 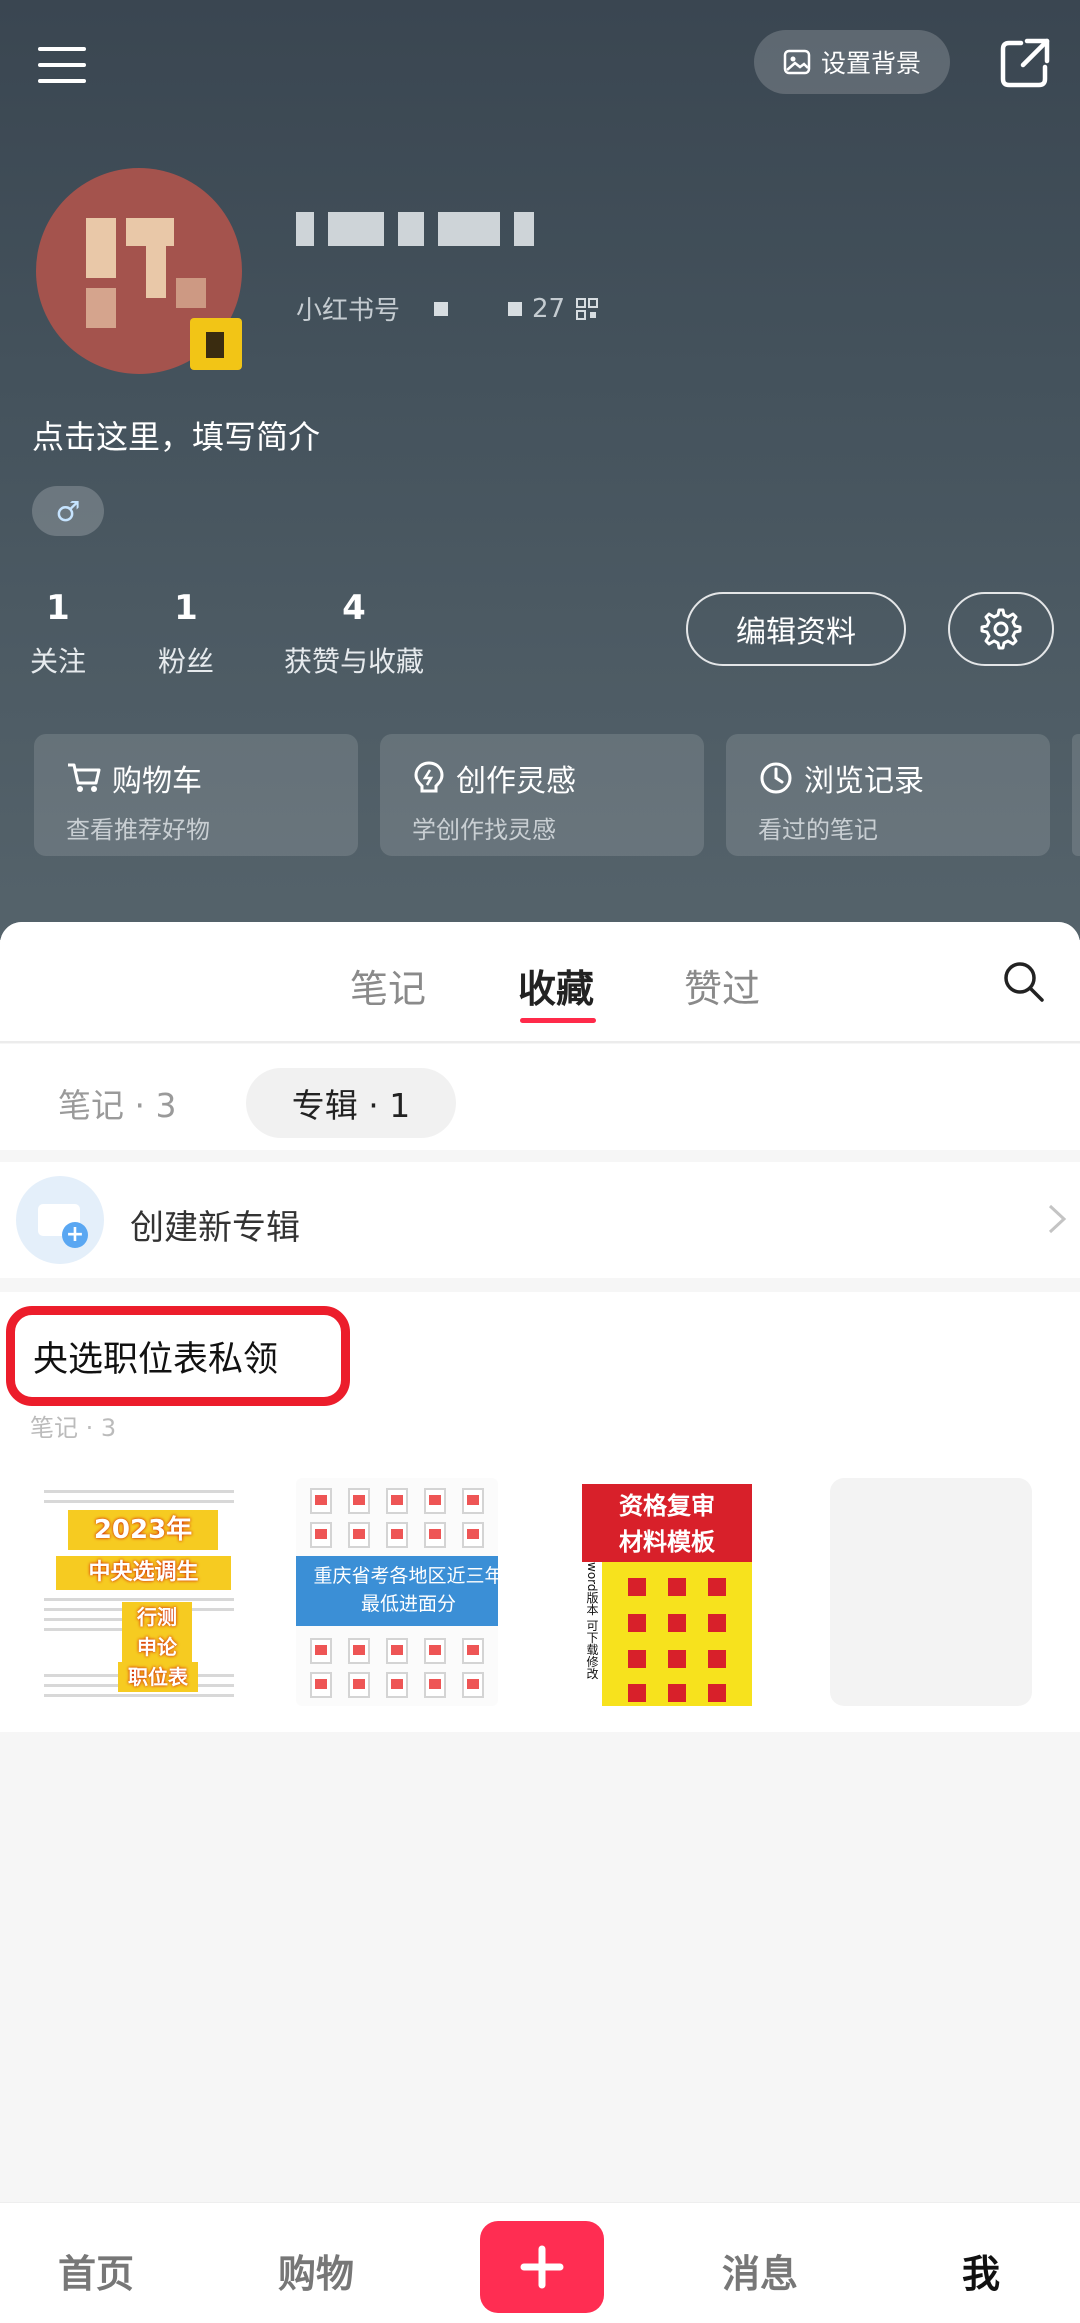 I want to click on username, so click(x=415, y=229).